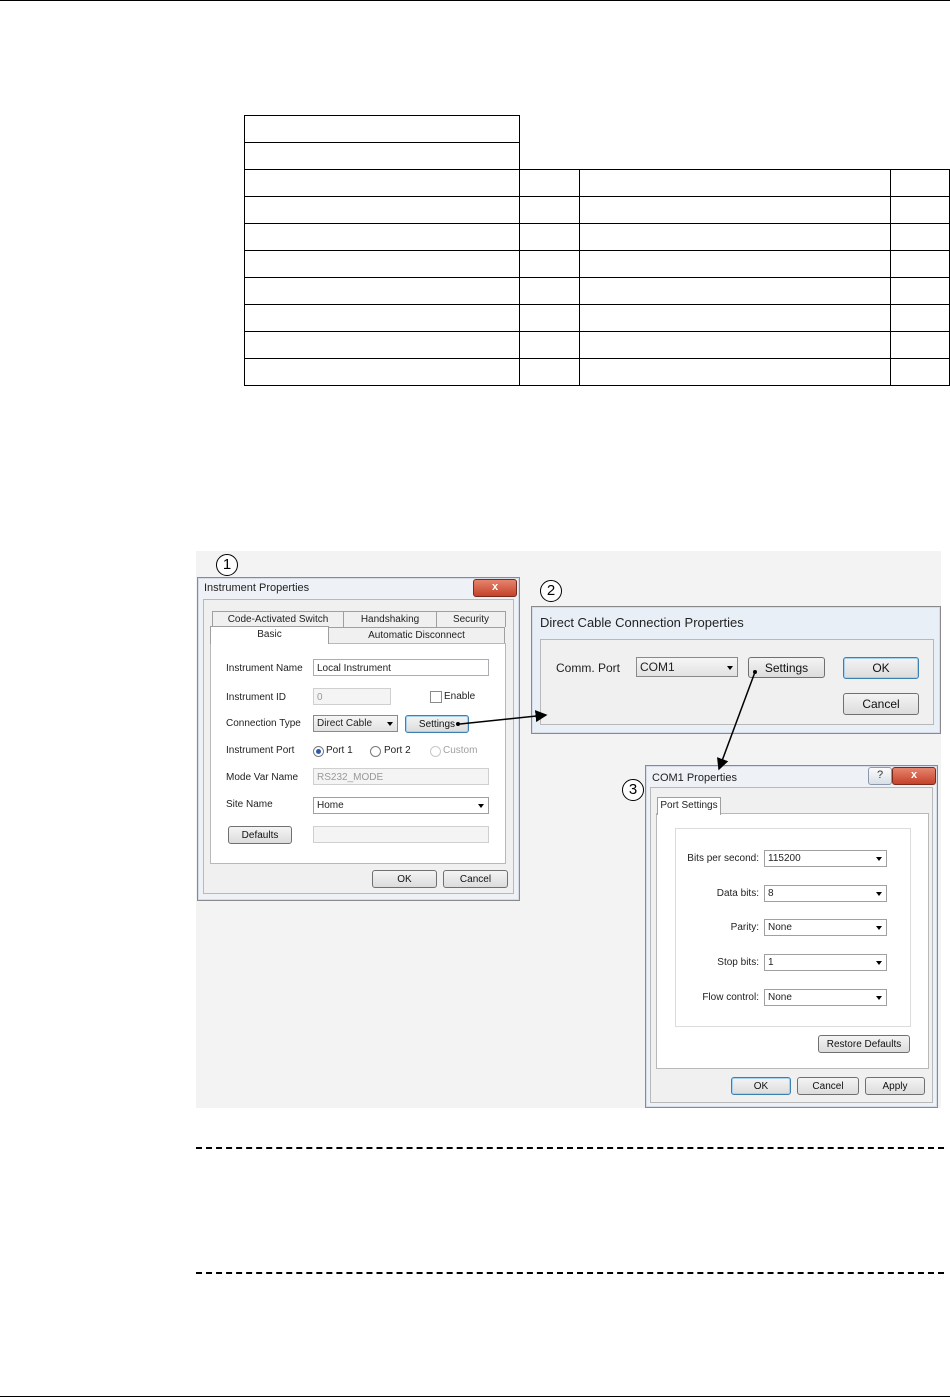  Describe the element at coordinates (606, 720) in the screenshot. I see `connector-arrows` at that location.